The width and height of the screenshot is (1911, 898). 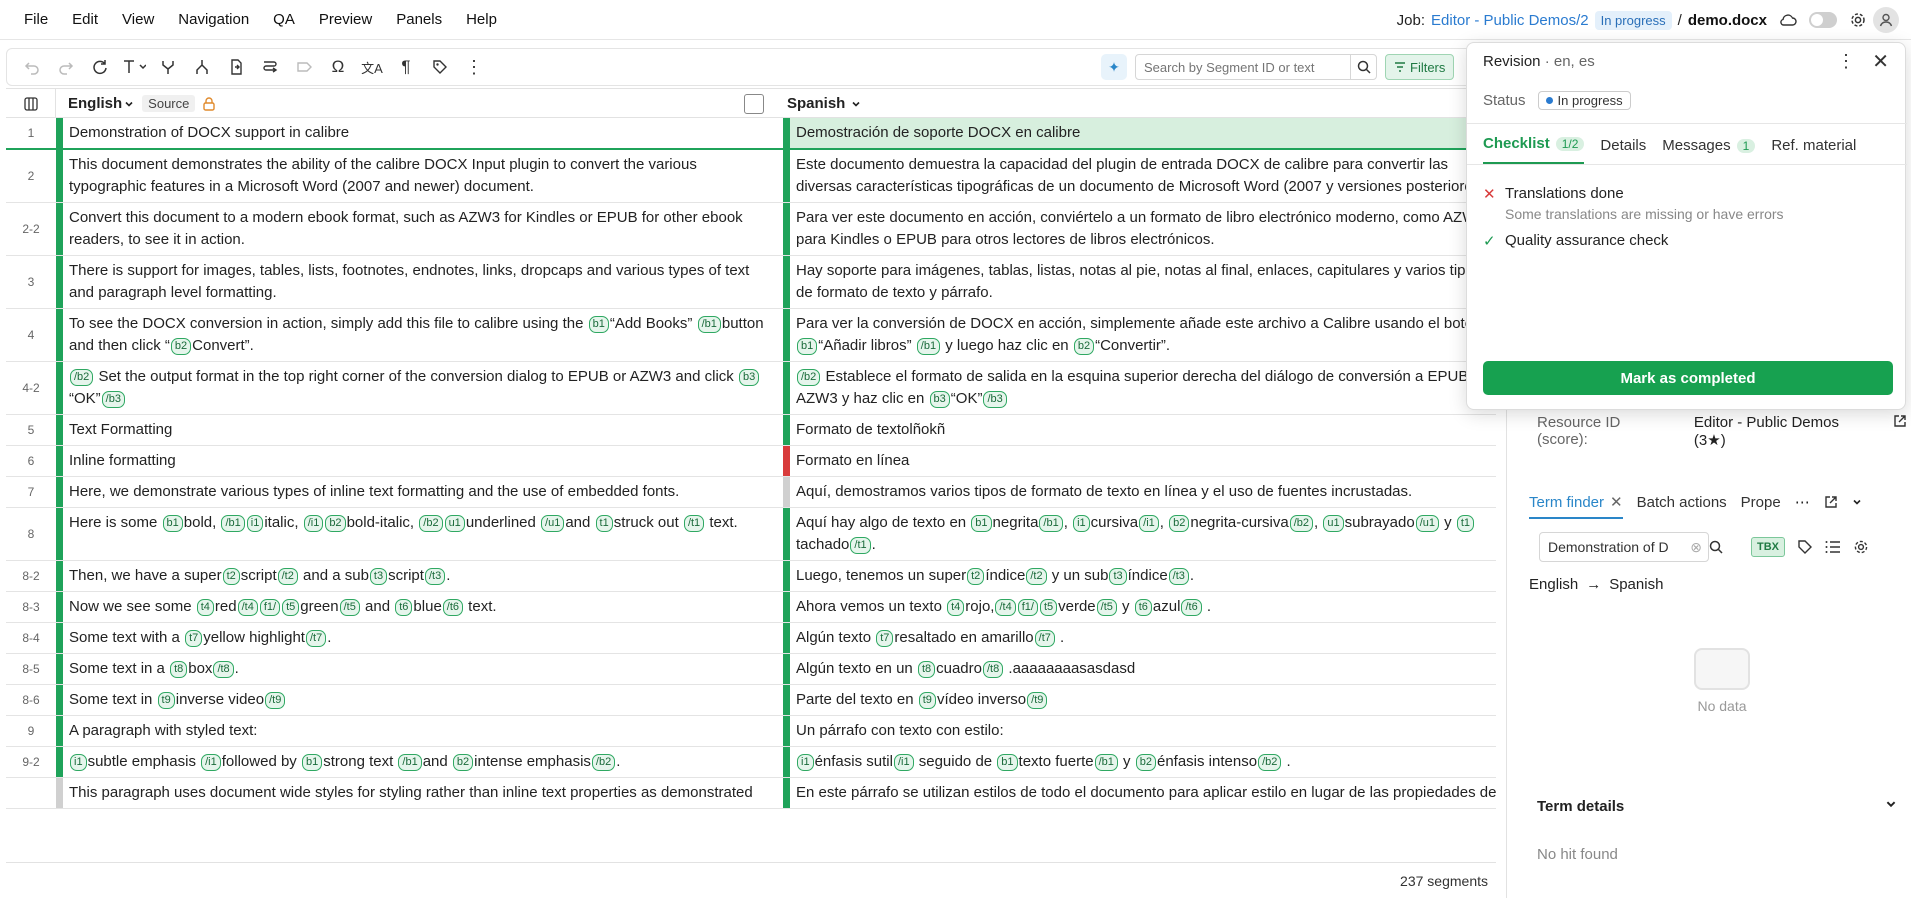 I want to click on refresh-icon, so click(x=100, y=67).